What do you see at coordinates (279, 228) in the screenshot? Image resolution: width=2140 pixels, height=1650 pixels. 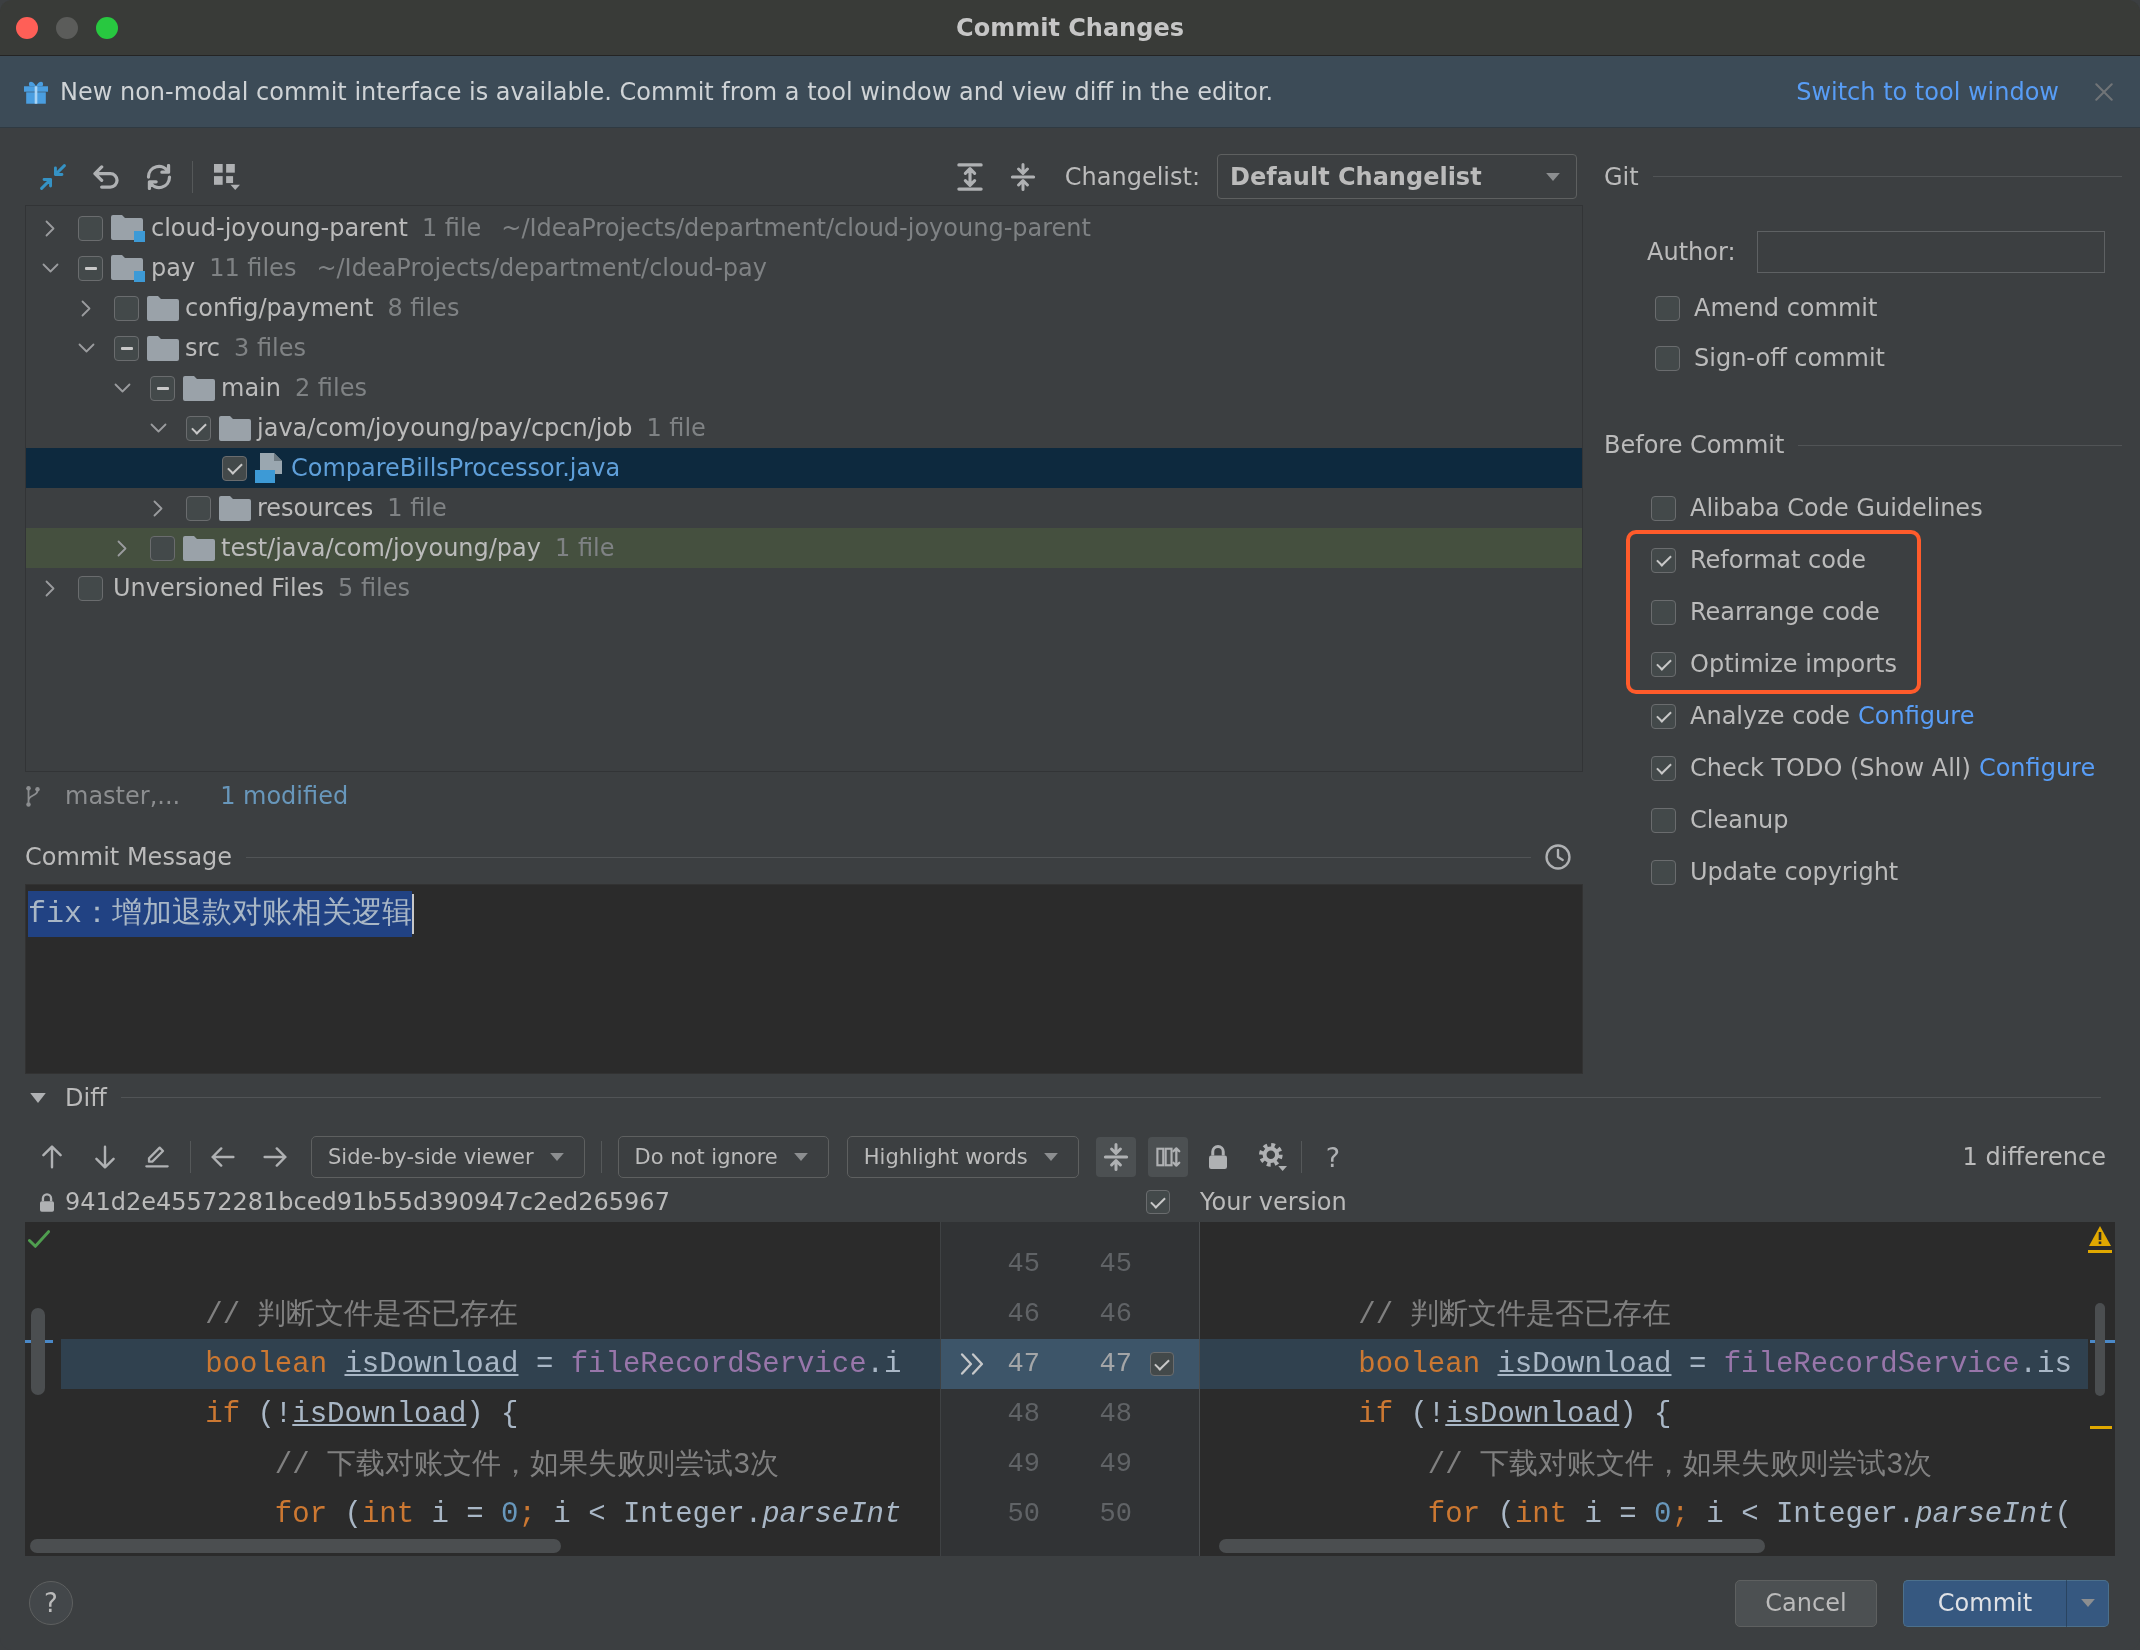 I see `module-name: cloud-joyoung-parent` at bounding box center [279, 228].